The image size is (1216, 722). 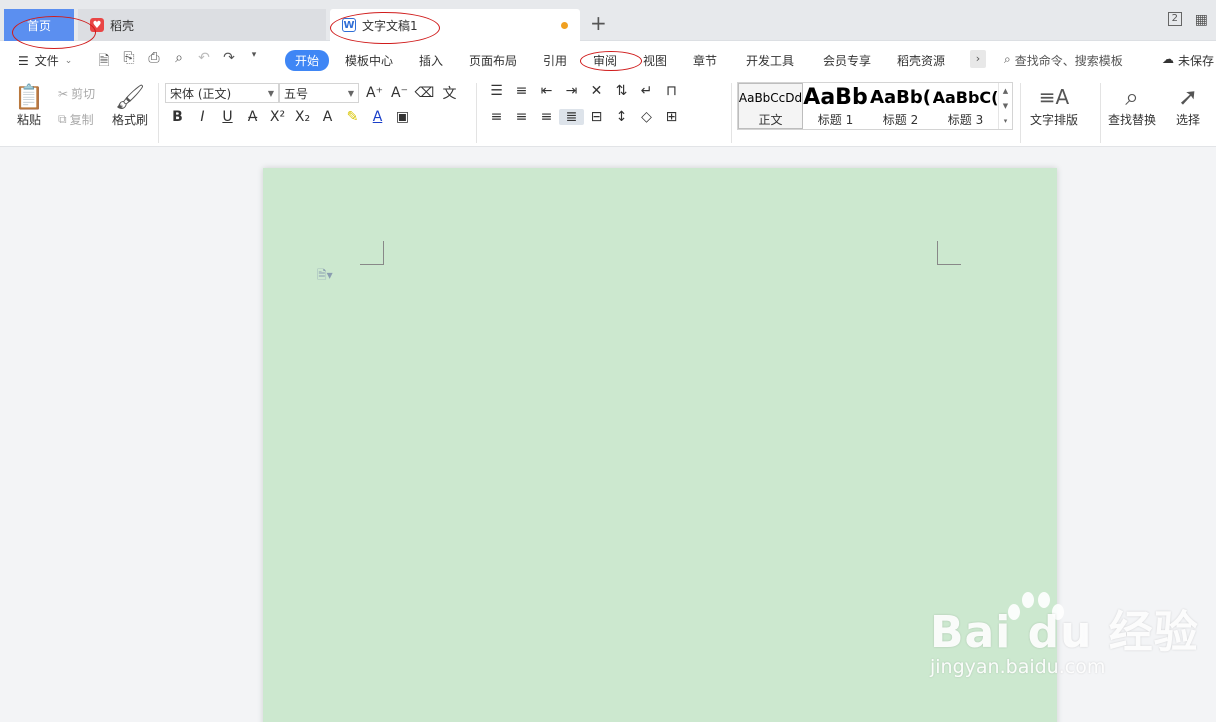 What do you see at coordinates (201, 93) in the screenshot?
I see `font-name-value: 宋体 (正文)` at bounding box center [201, 93].